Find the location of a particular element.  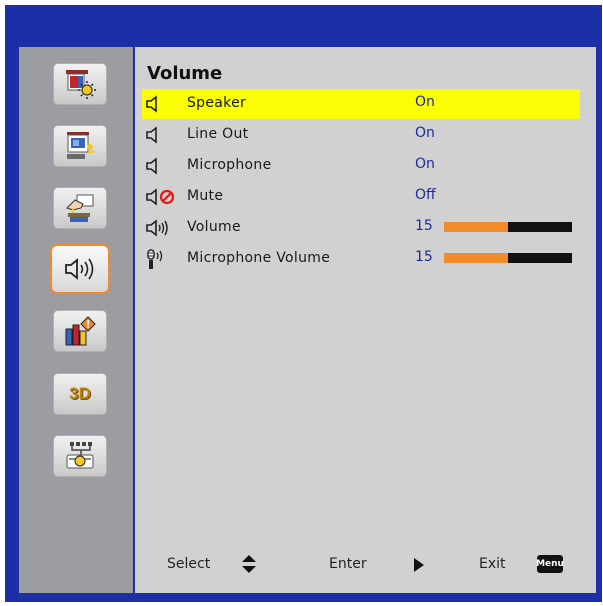

menu-row-microphone-volume: Microphone Volume 15 is located at coordinates (361, 259).